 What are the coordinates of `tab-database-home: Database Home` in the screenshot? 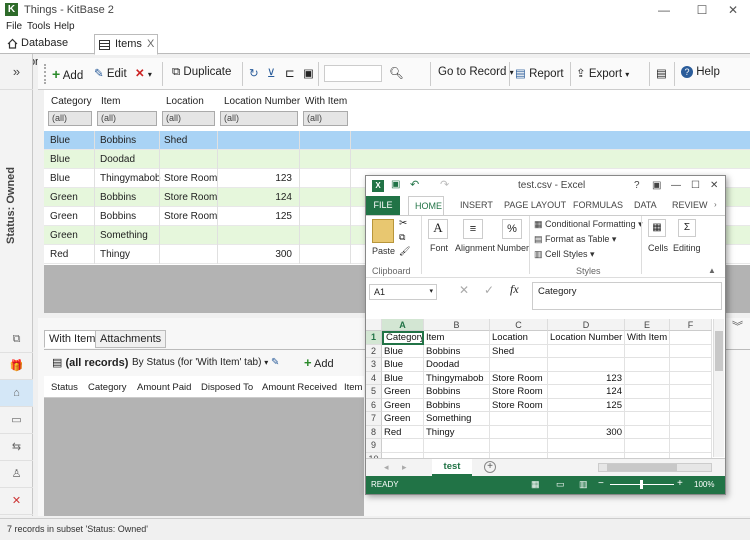 It's located at (48, 51).